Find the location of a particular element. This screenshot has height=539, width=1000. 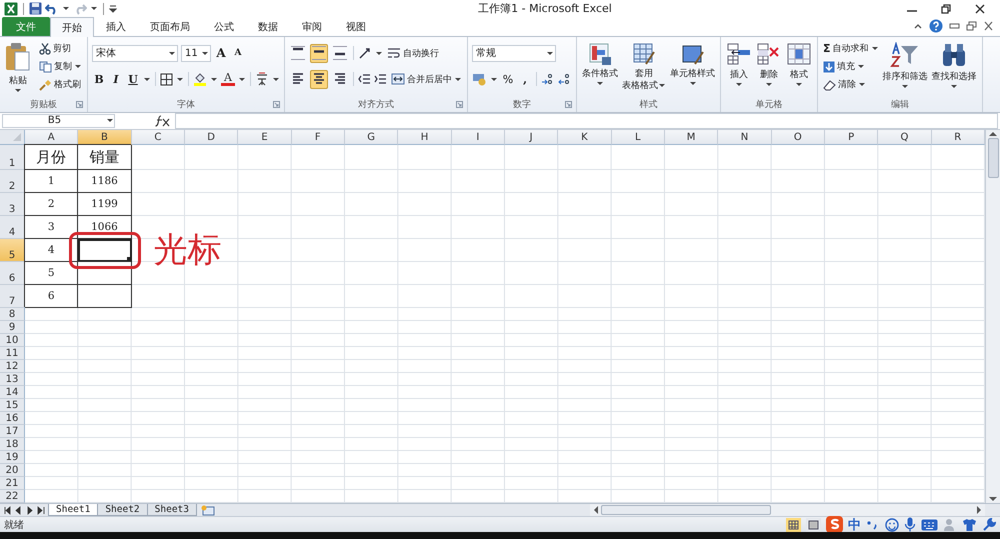

formula-input is located at coordinates (586, 120).